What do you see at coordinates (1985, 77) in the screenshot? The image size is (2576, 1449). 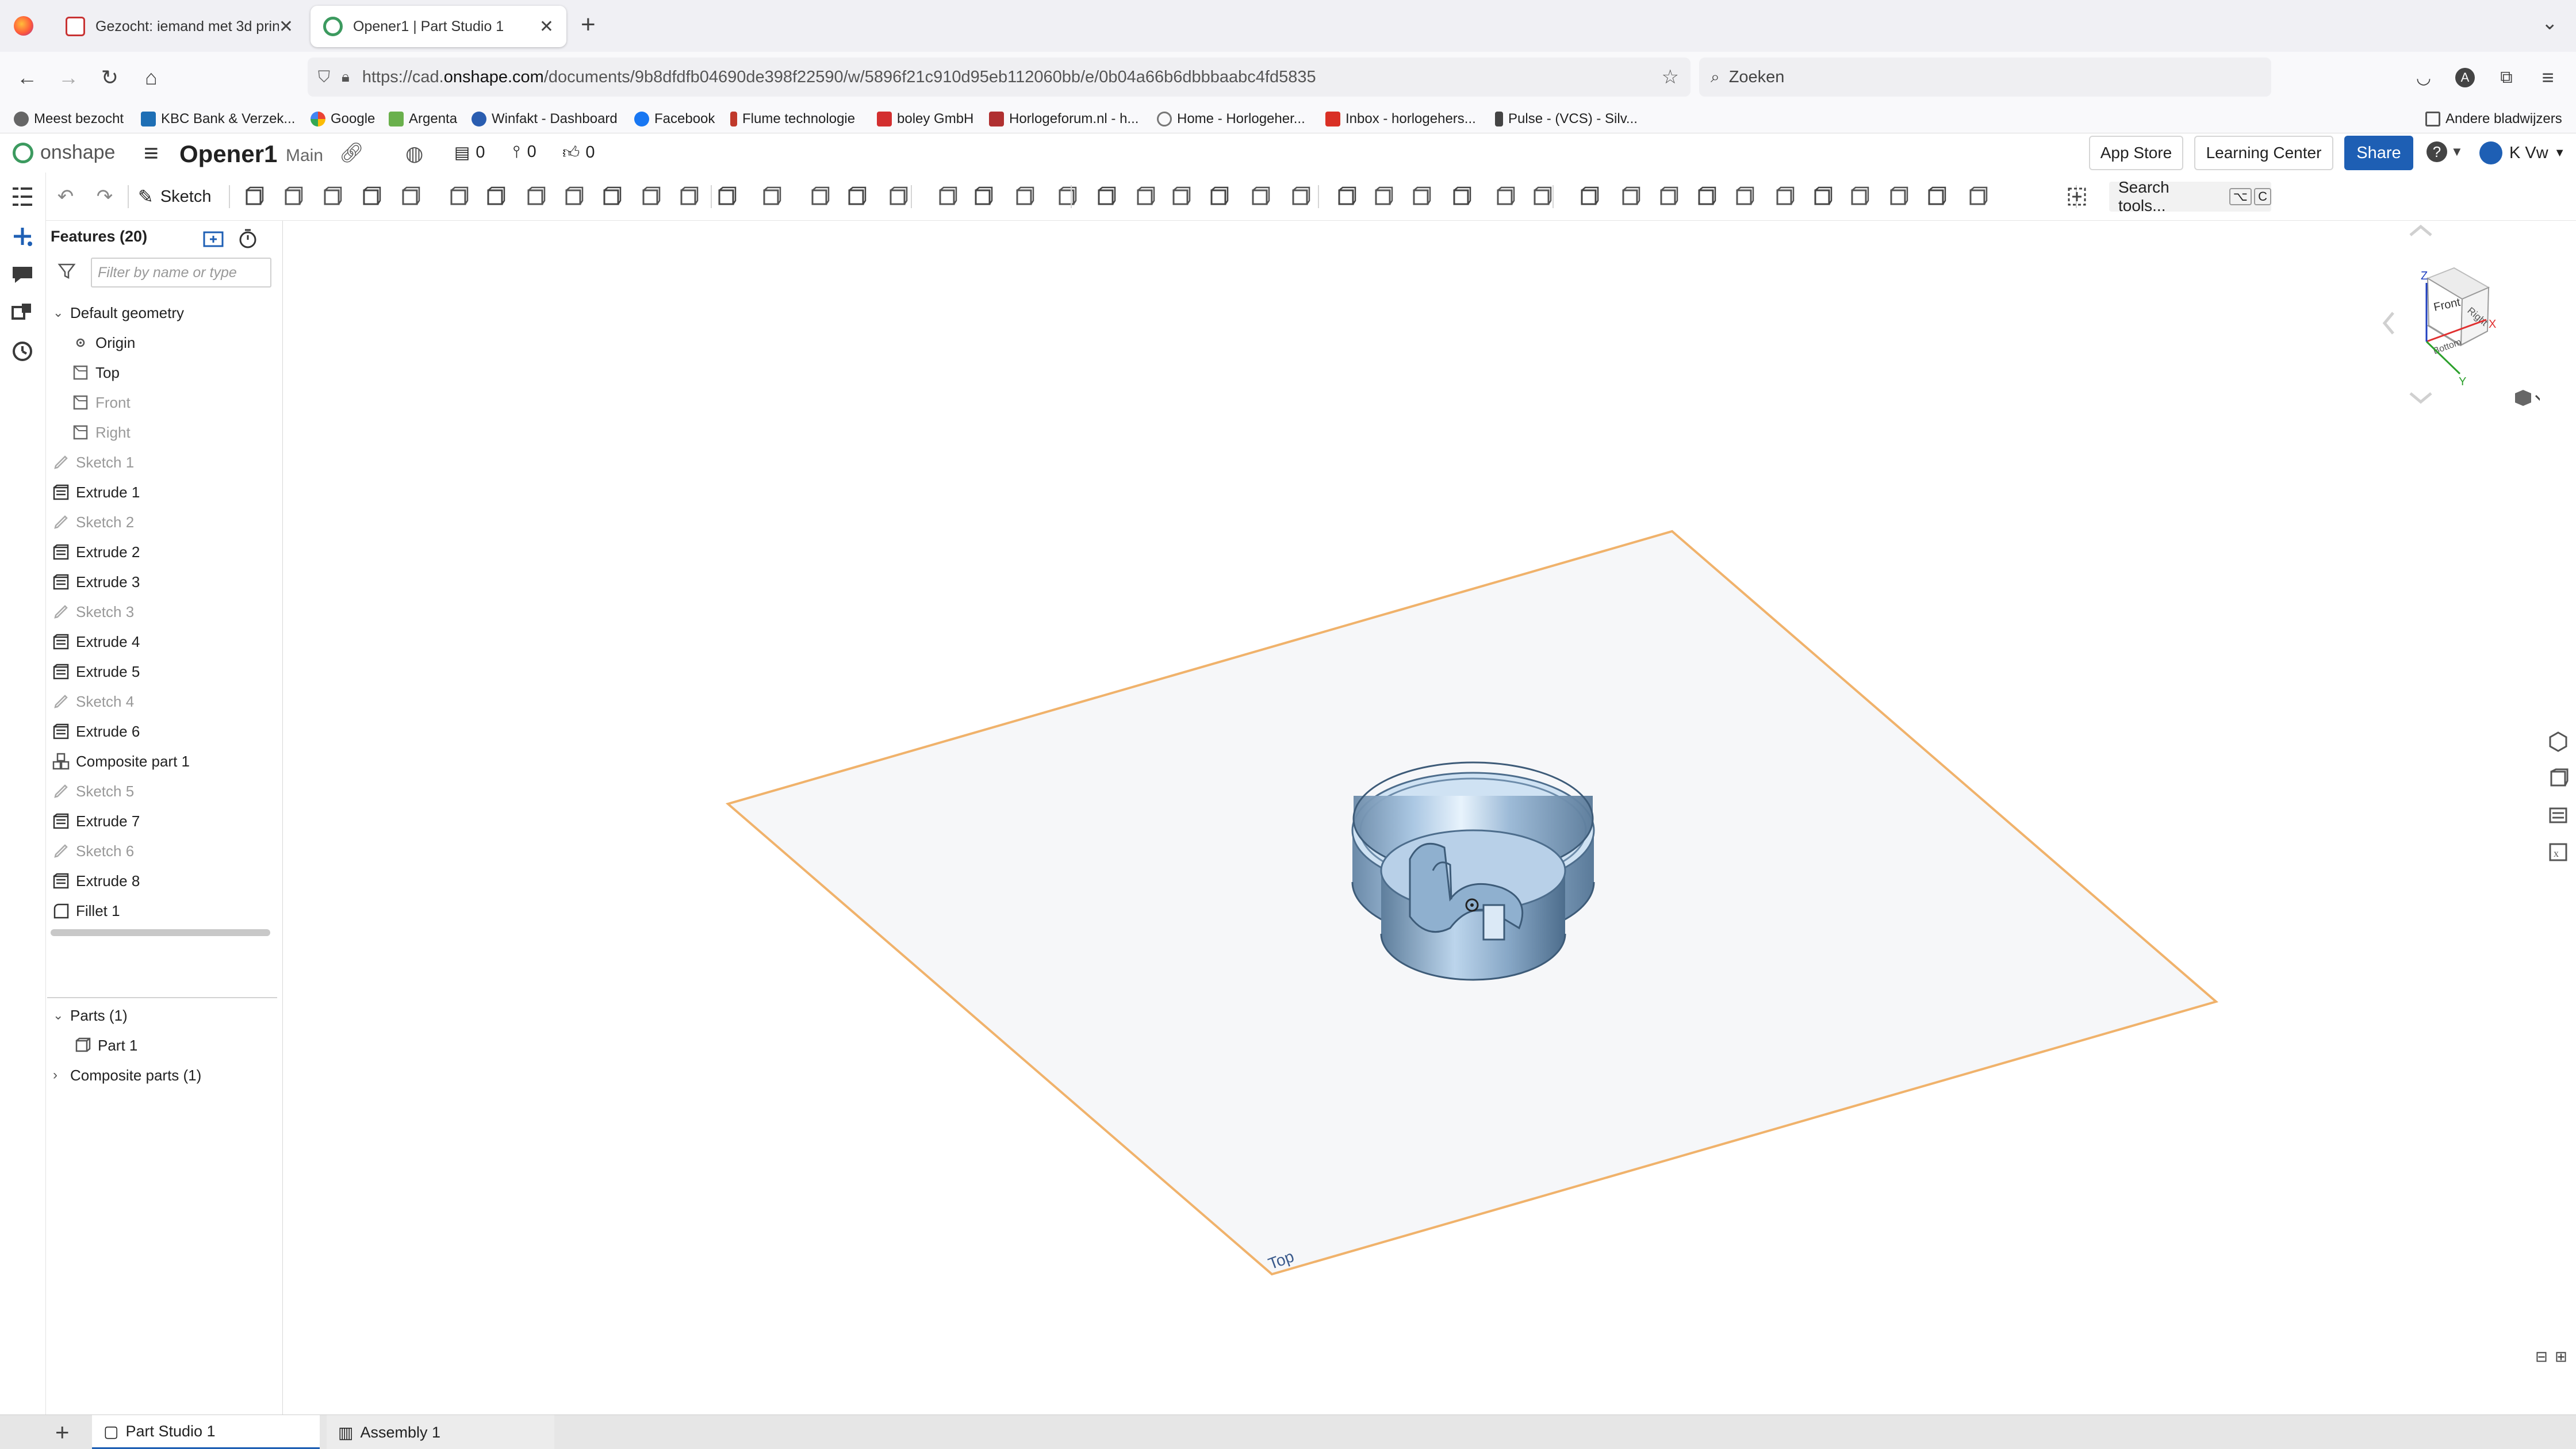 I see `search-field: ⌕ Zoeken` at bounding box center [1985, 77].